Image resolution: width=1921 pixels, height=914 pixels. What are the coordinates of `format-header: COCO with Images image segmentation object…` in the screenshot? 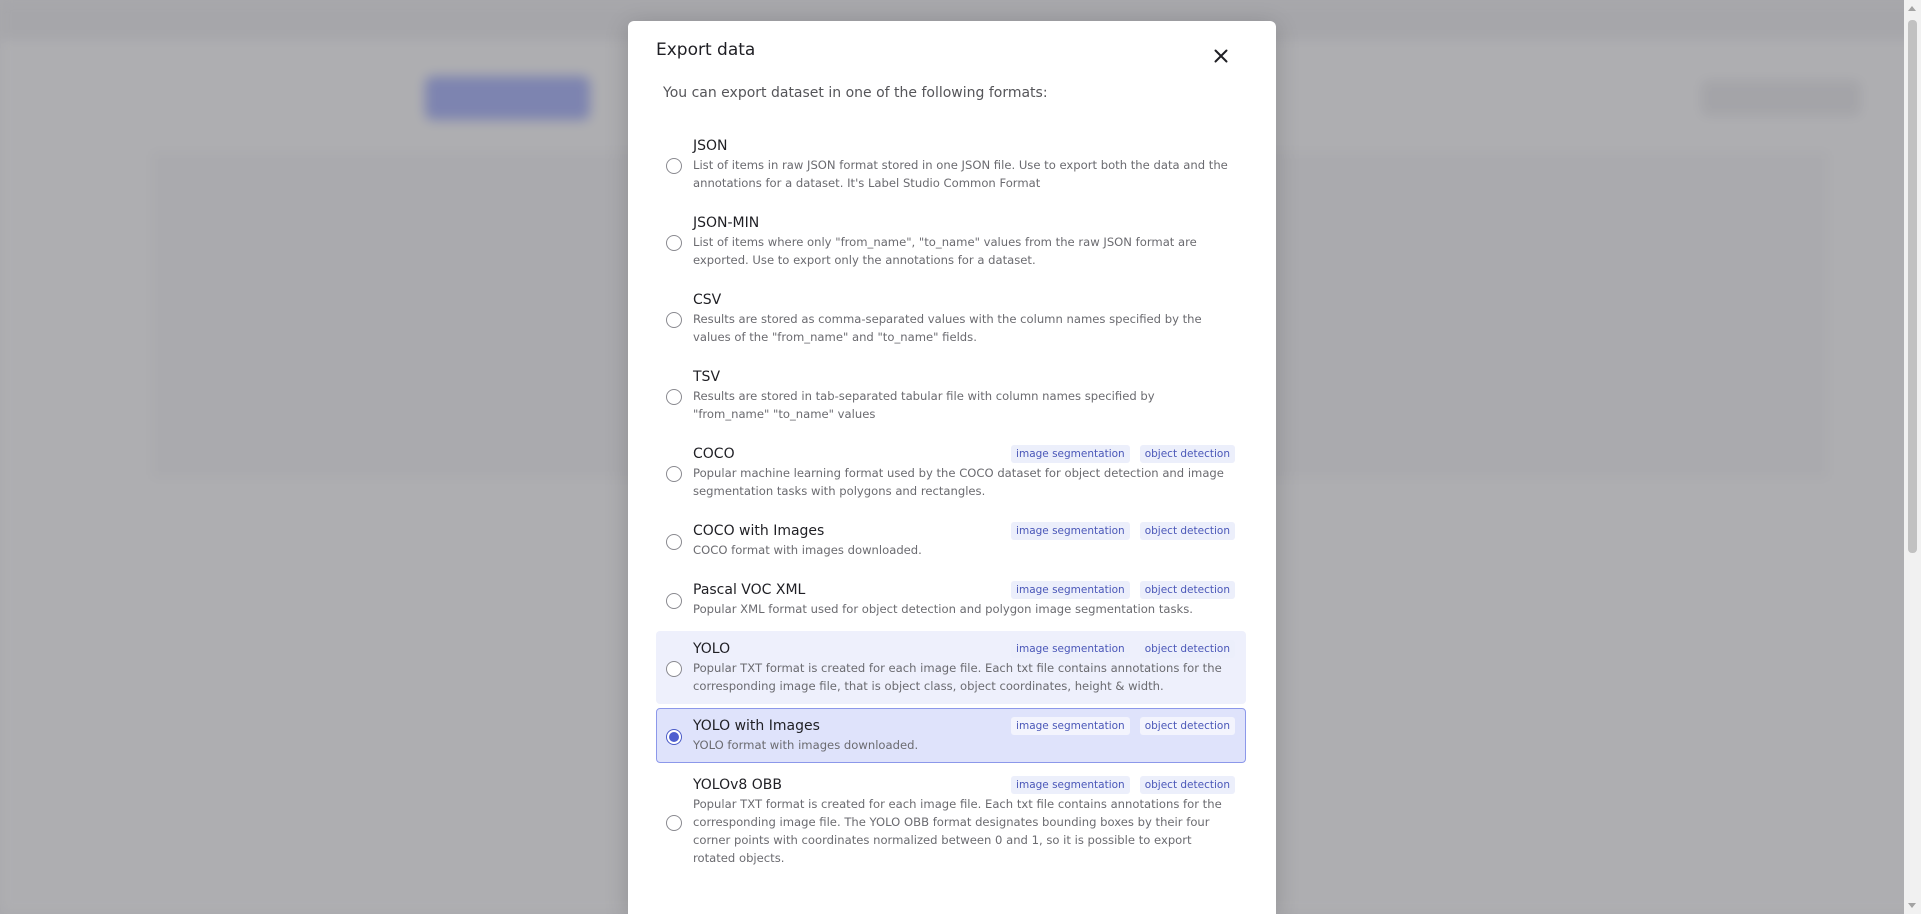 It's located at (964, 531).